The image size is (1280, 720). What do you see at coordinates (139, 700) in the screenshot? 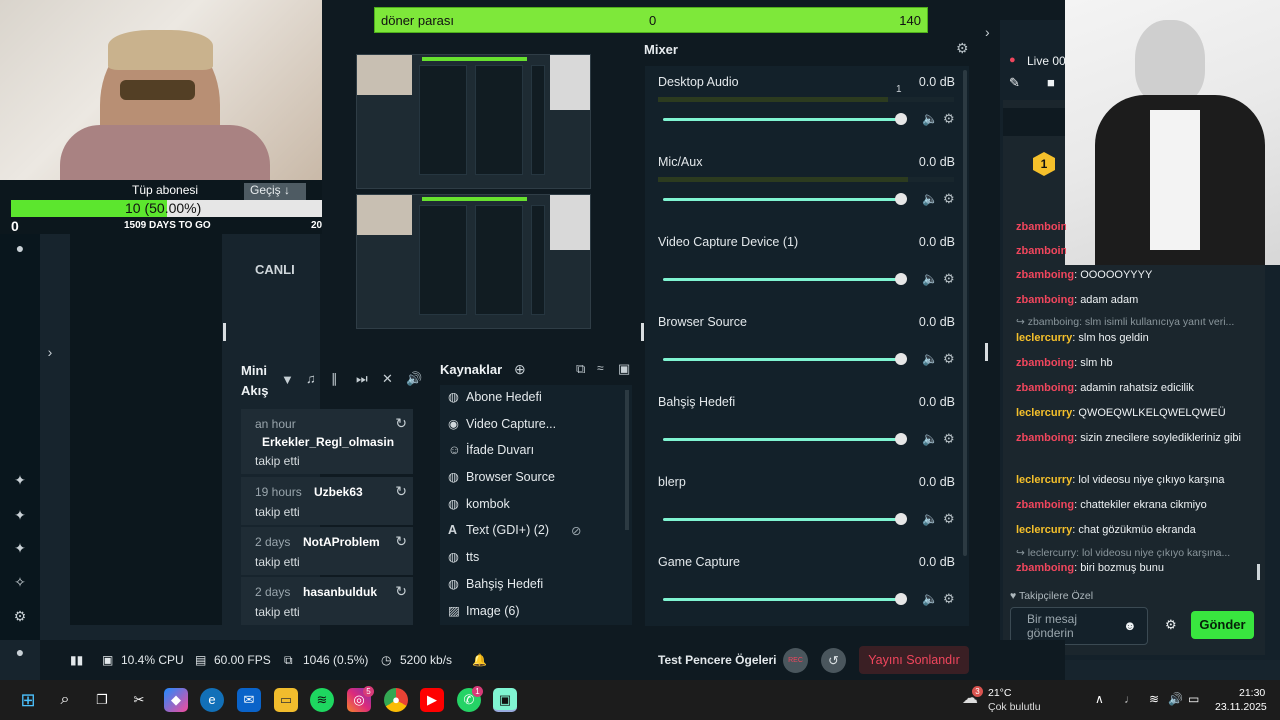
I see `app-icon: ✂` at bounding box center [139, 700].